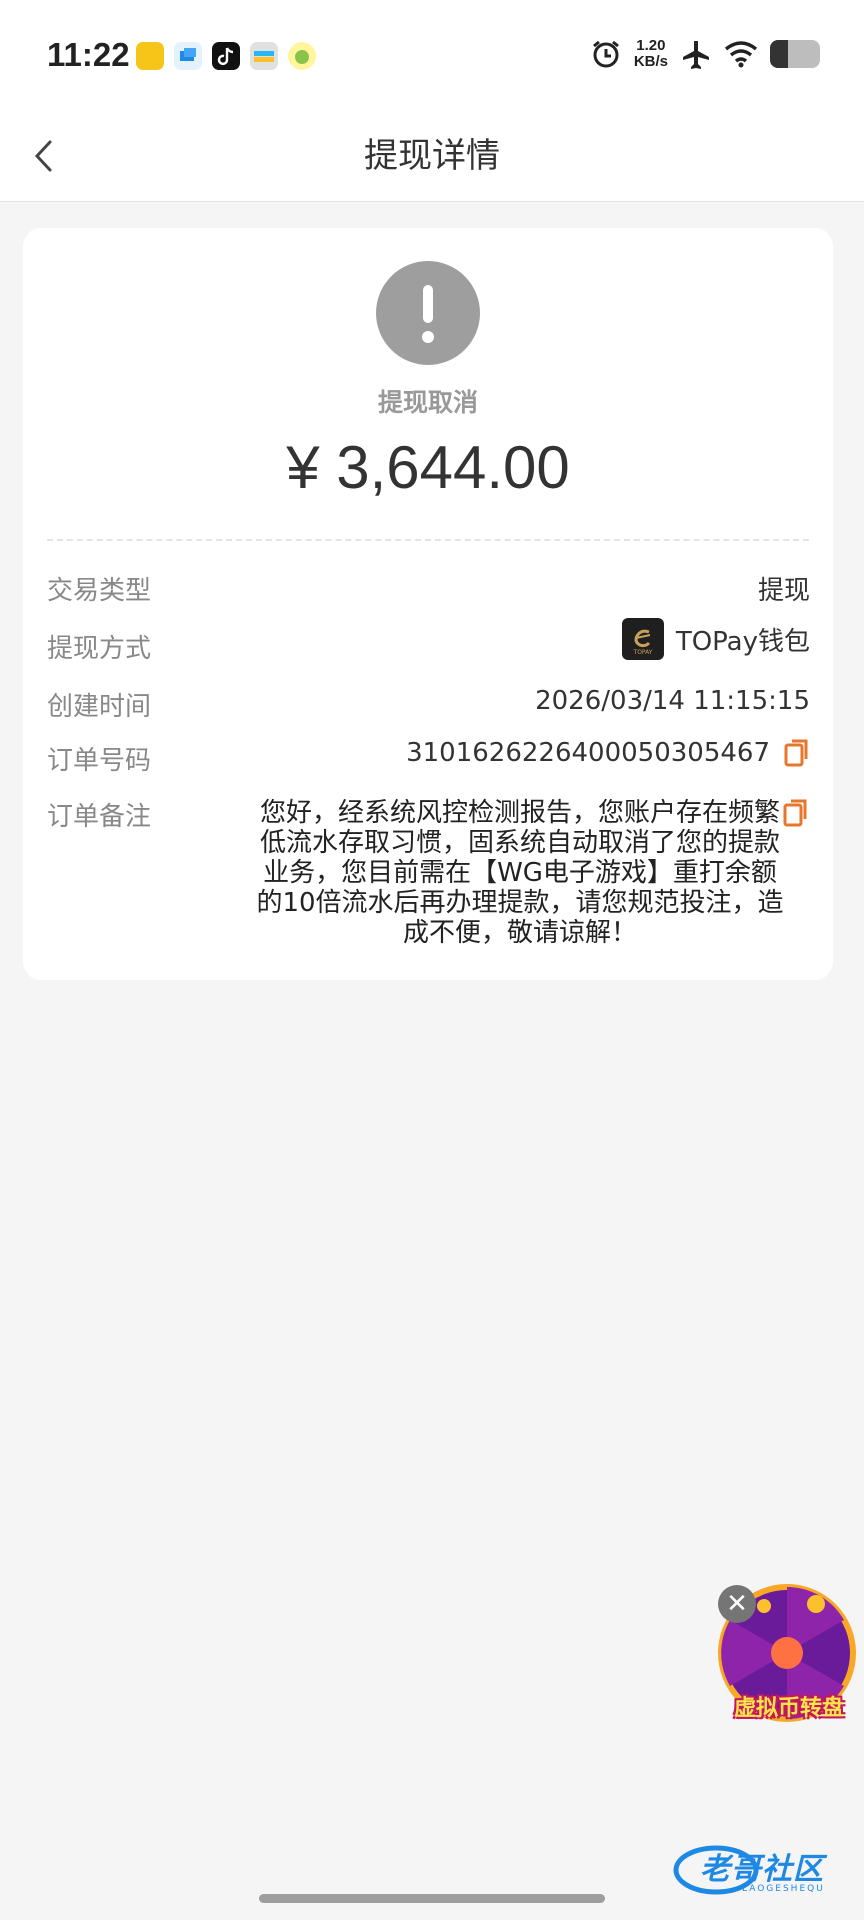 This screenshot has height=1920, width=864. What do you see at coordinates (651, 45) in the screenshot?
I see `net-speed-value: 1.20` at bounding box center [651, 45].